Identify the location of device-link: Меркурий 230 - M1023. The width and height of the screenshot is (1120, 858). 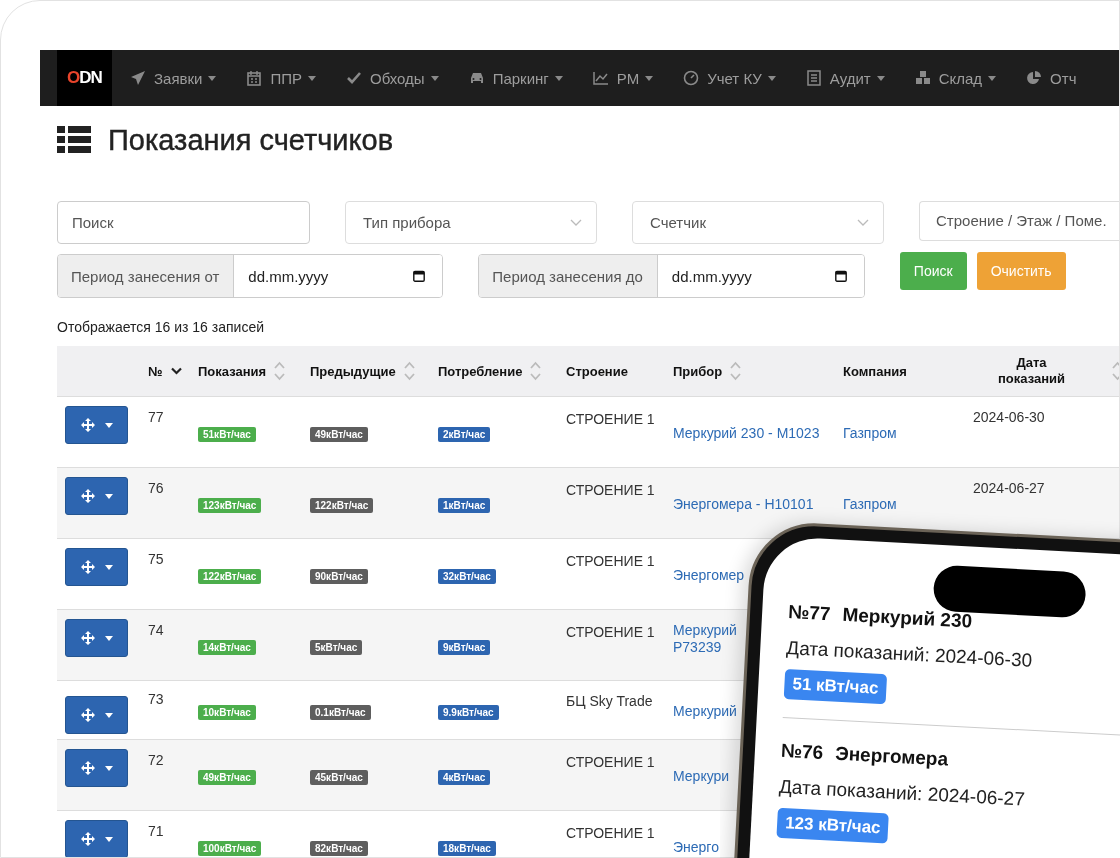
(746, 433).